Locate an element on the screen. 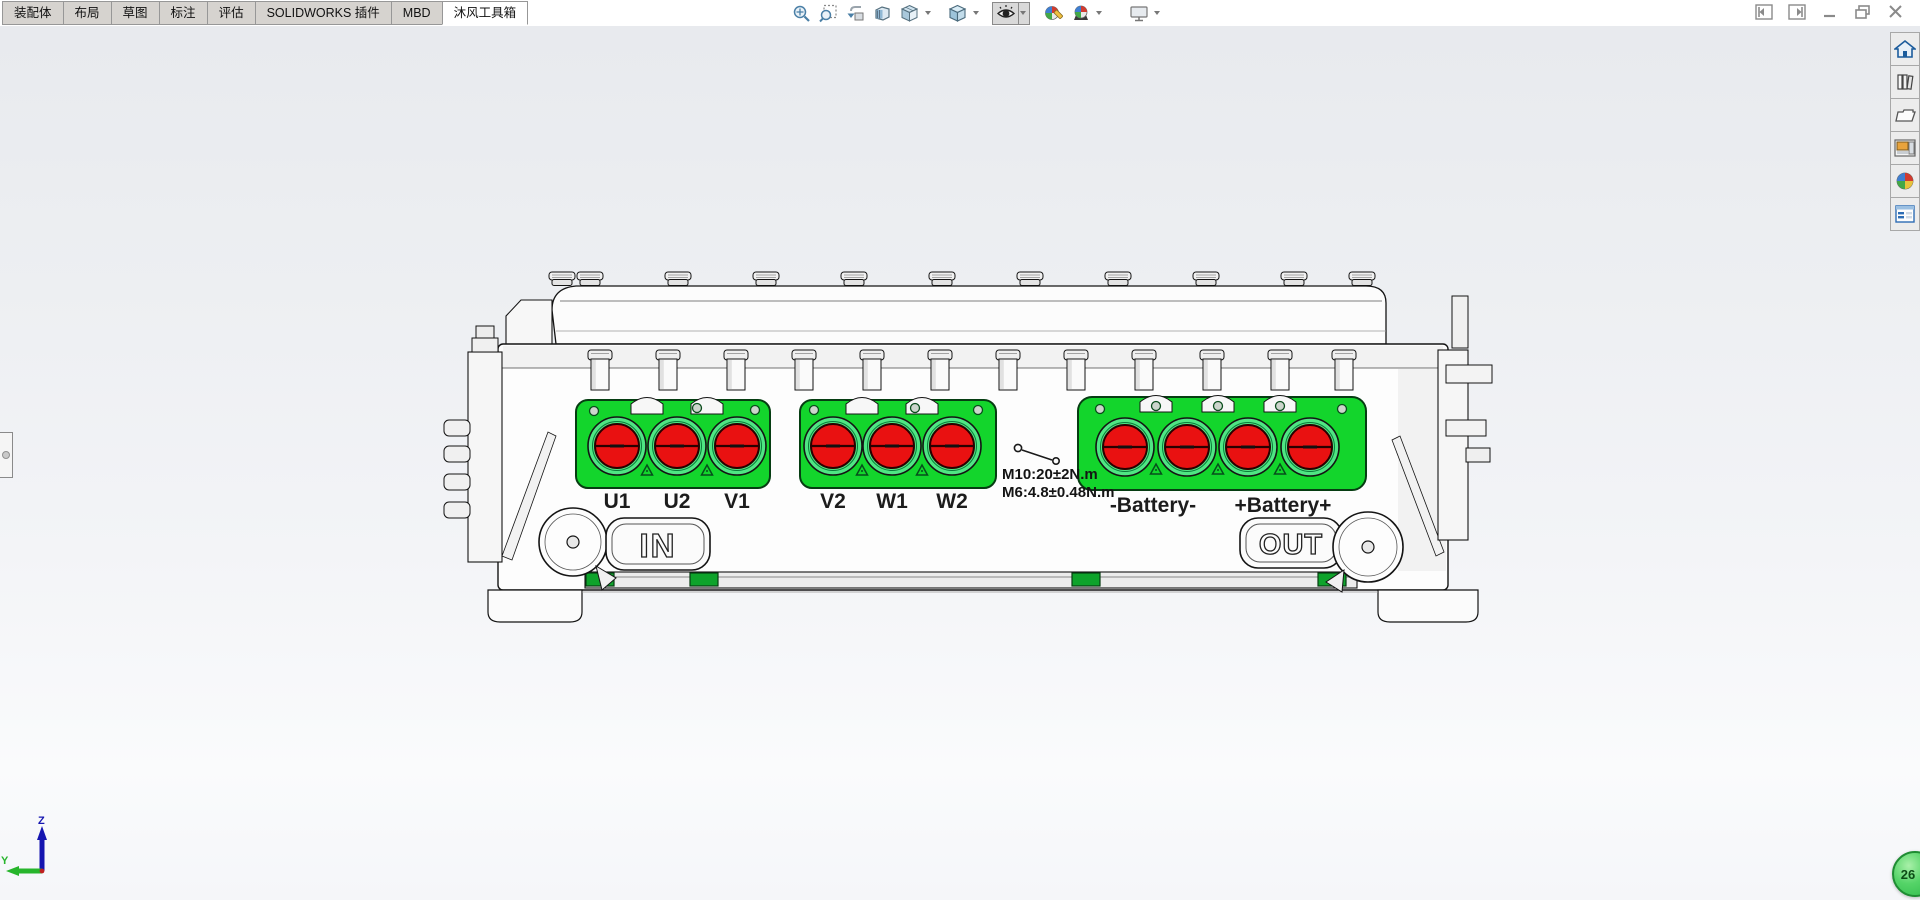 The height and width of the screenshot is (900, 1920). previous-view-button is located at coordinates (855, 13).